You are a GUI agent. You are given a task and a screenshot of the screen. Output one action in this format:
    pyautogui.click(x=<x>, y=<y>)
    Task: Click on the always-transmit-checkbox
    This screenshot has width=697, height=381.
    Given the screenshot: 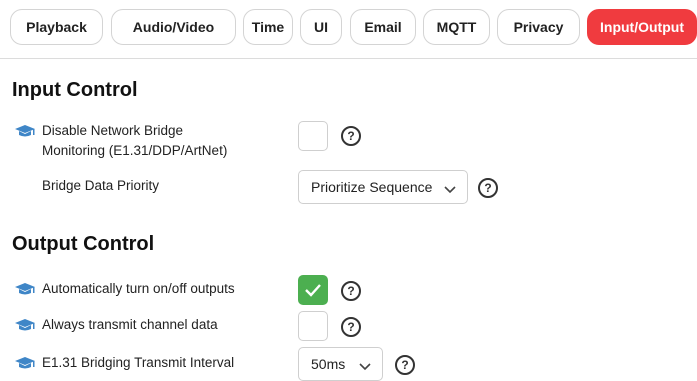 What is the action you would take?
    pyautogui.click(x=313, y=326)
    